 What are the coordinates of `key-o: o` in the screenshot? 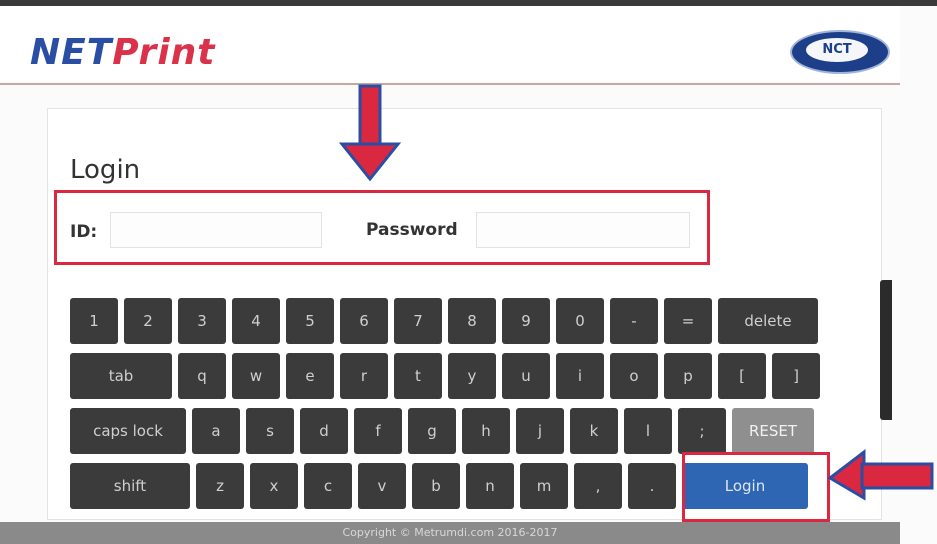 It's located at (634, 376).